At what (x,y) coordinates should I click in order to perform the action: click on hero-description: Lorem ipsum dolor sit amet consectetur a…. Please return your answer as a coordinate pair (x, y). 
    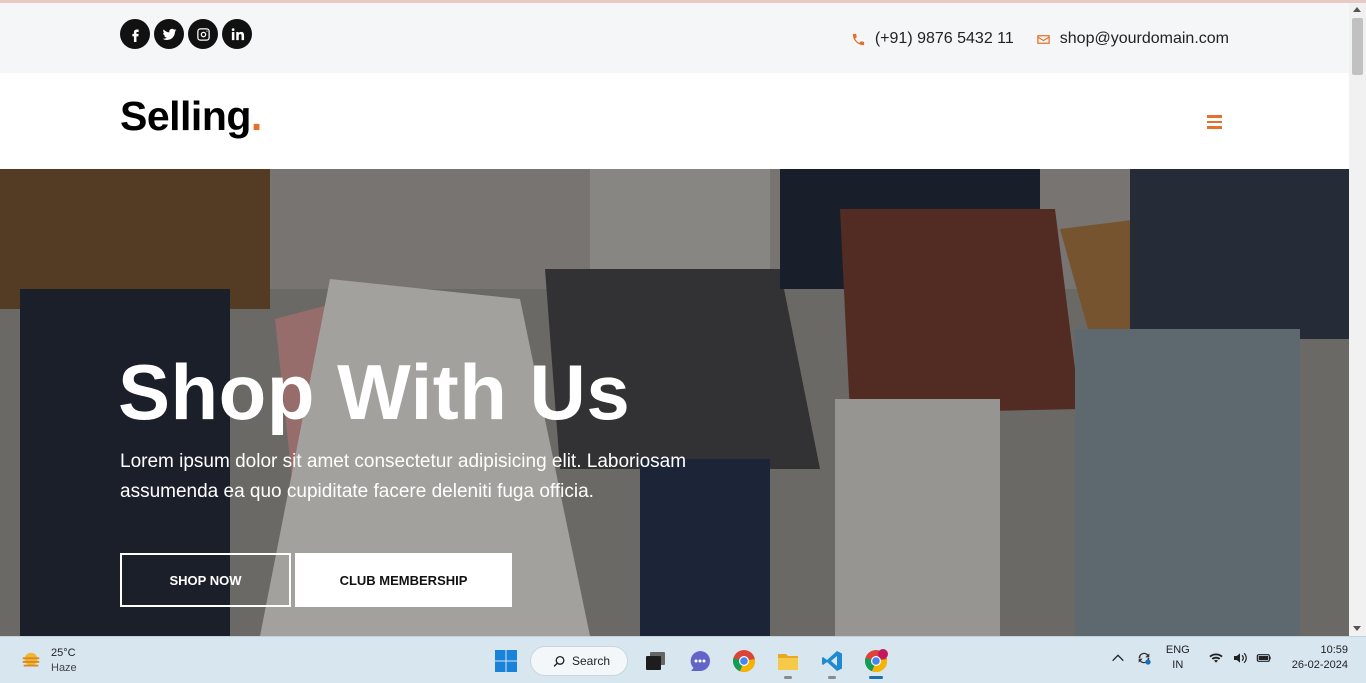
    Looking at the image, I should click on (403, 476).